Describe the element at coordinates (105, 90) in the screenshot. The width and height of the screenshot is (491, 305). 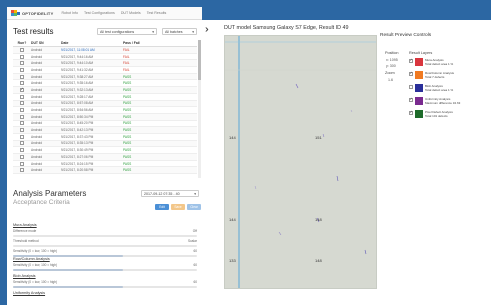
I see `table-row: ✓ Android 9/21/2017, 9:32:13 AM PASS` at that location.